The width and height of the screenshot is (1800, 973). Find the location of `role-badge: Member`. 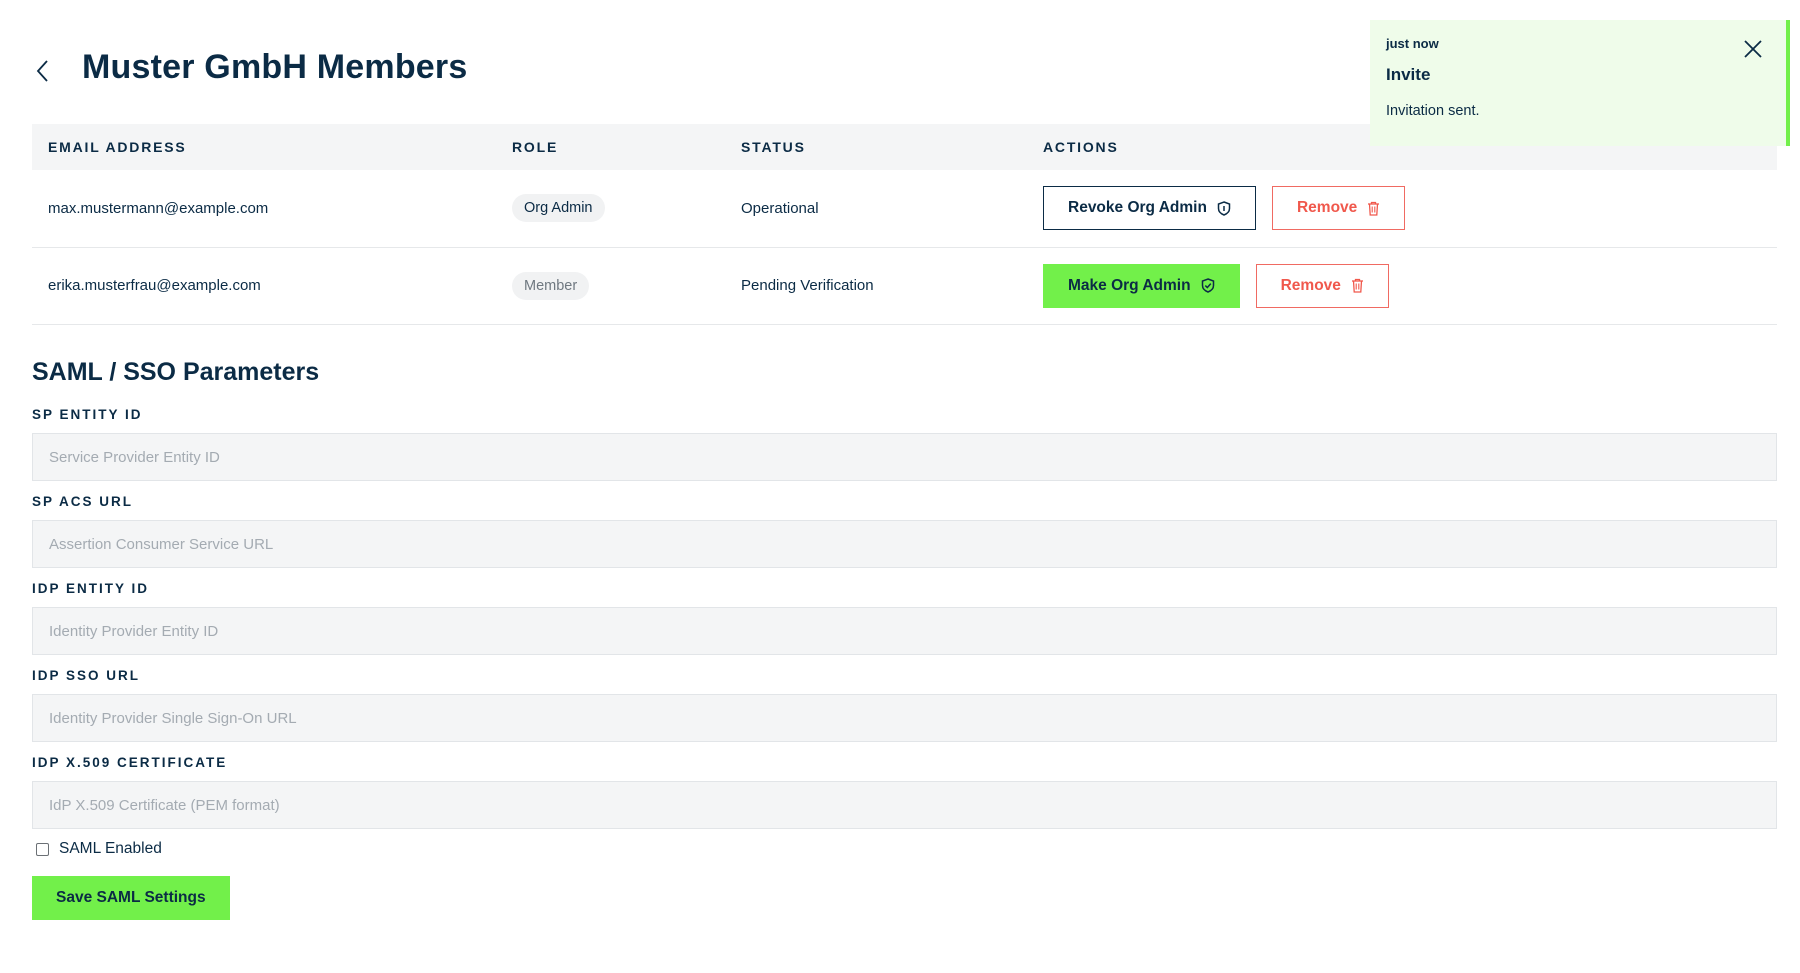

role-badge: Member is located at coordinates (551, 285).